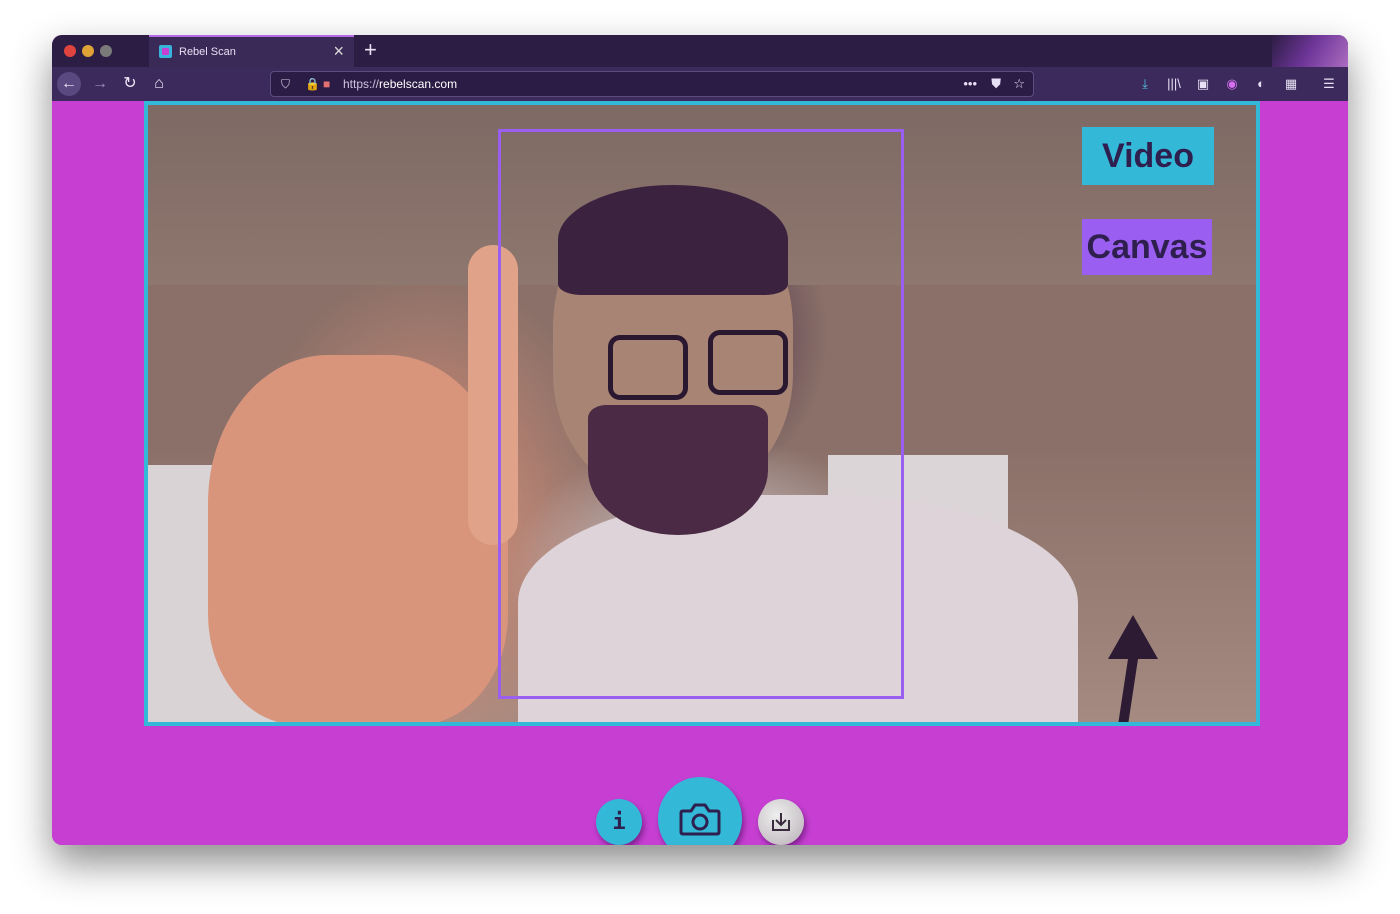 The image size is (1400, 914). I want to click on home-icon: ⌂, so click(159, 84).